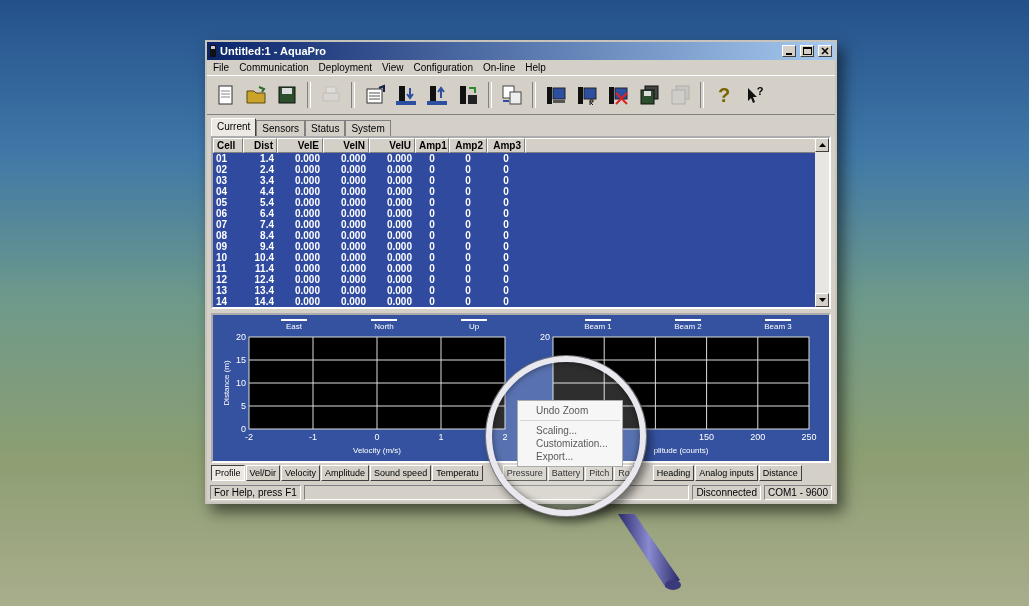  What do you see at coordinates (222, 290) in the screenshot?
I see `table-cell-text: 13` at bounding box center [222, 290].